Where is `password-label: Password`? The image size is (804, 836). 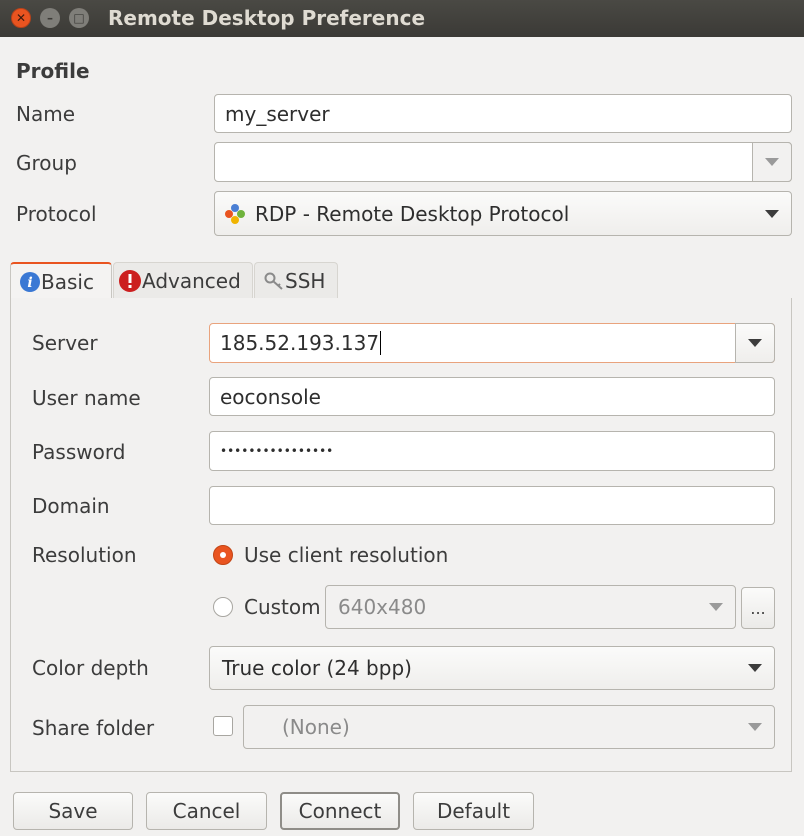
password-label: Password is located at coordinates (79, 452).